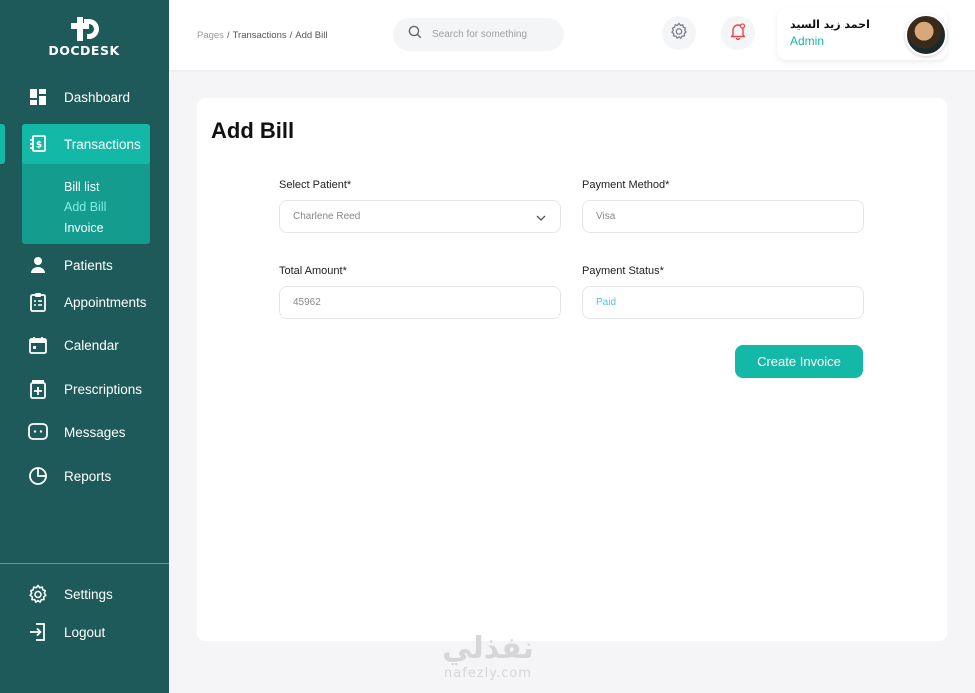 This screenshot has width=975, height=693. What do you see at coordinates (420, 302) in the screenshot?
I see `total-amount-field: 45962` at bounding box center [420, 302].